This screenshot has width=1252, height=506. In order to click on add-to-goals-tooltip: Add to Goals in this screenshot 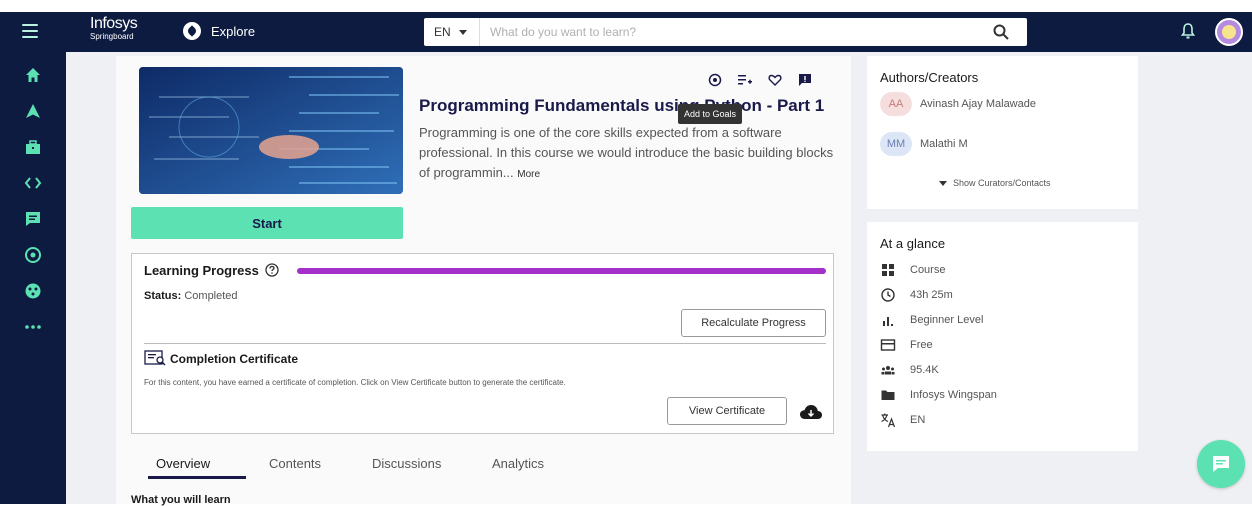, I will do `click(710, 114)`.